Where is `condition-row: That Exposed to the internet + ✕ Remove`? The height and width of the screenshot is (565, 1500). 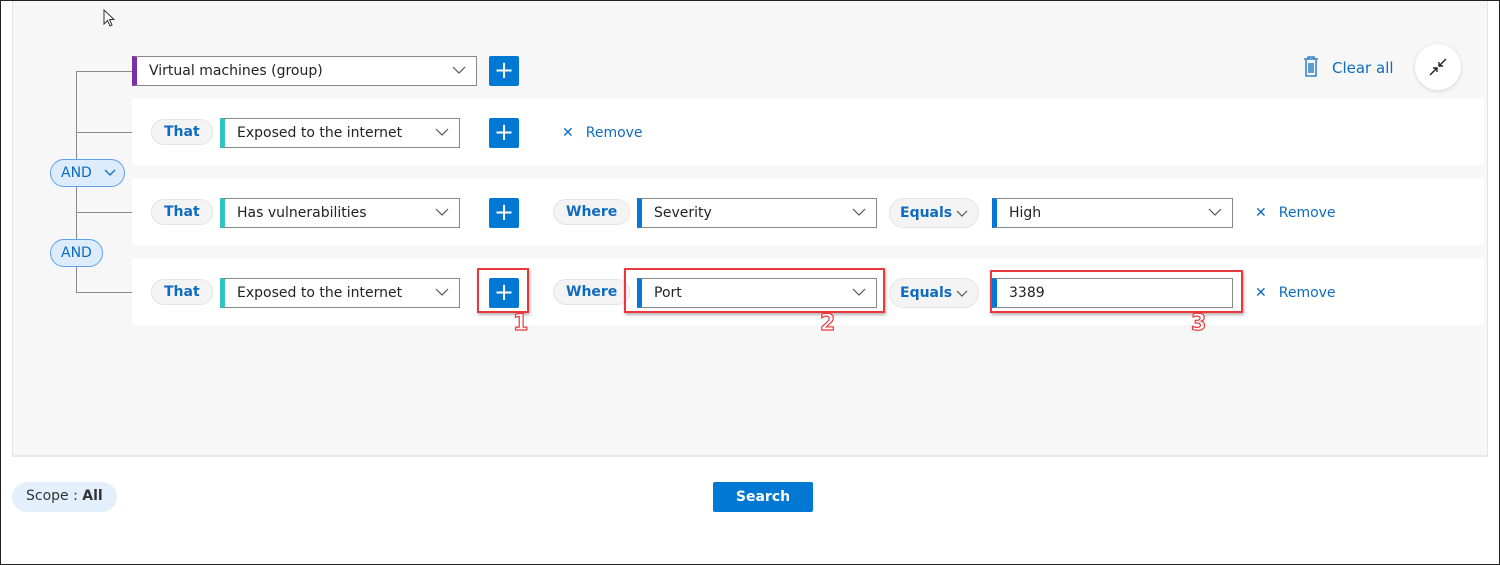 condition-row: That Exposed to the internet + ✕ Remove is located at coordinates (808, 131).